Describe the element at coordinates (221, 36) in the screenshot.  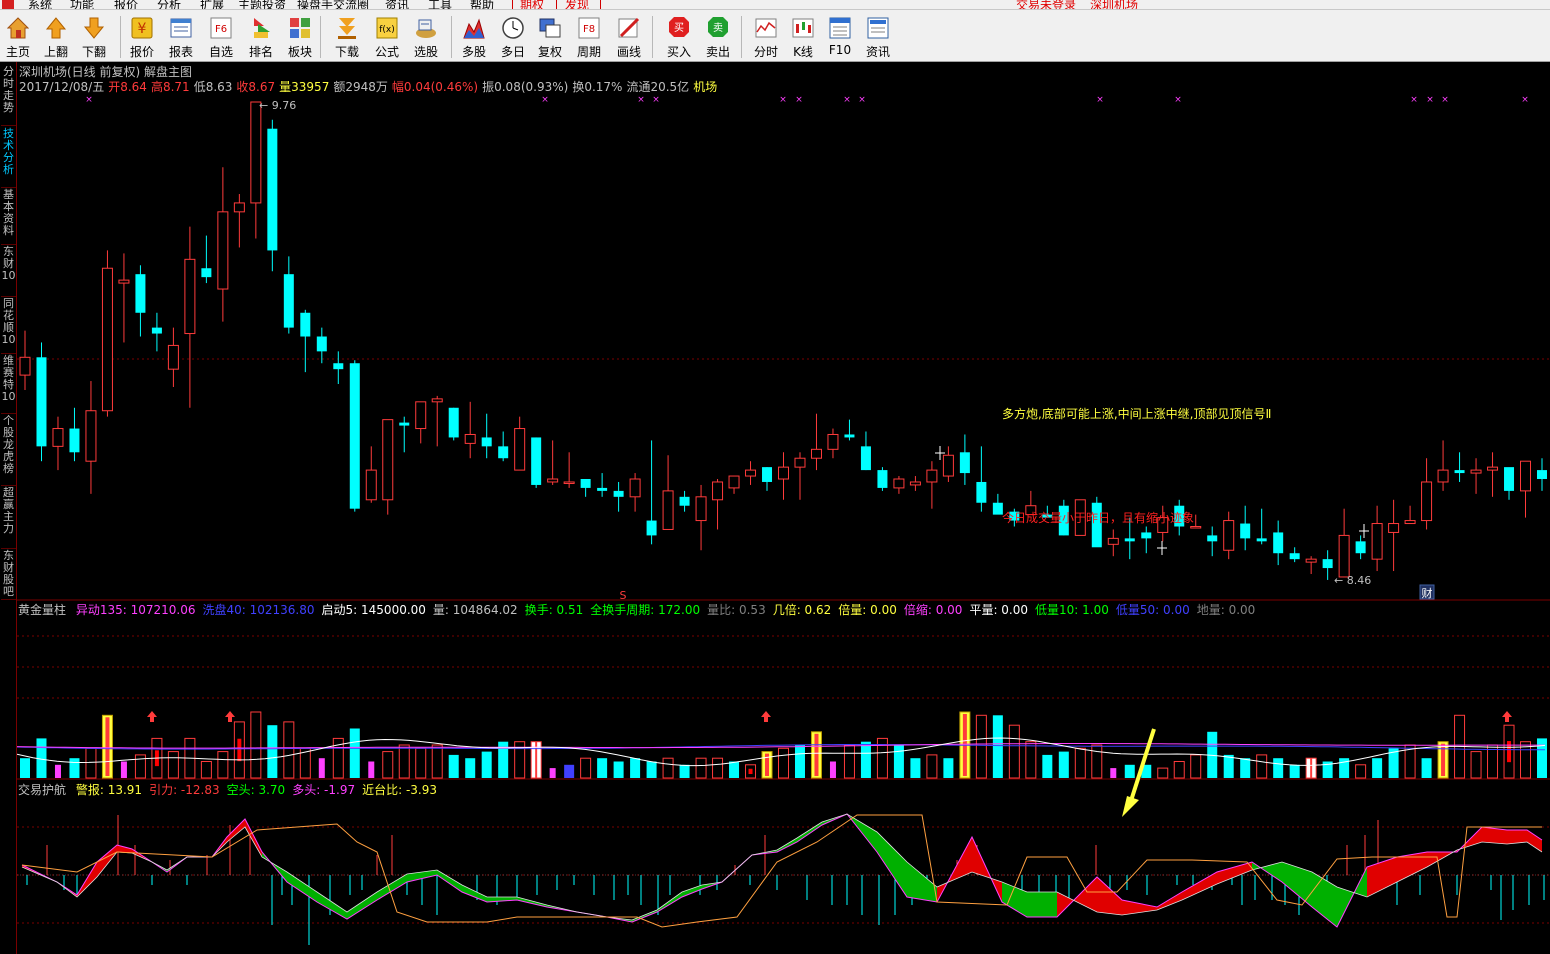
I see `toolbar-button-6: F6 自选` at that location.